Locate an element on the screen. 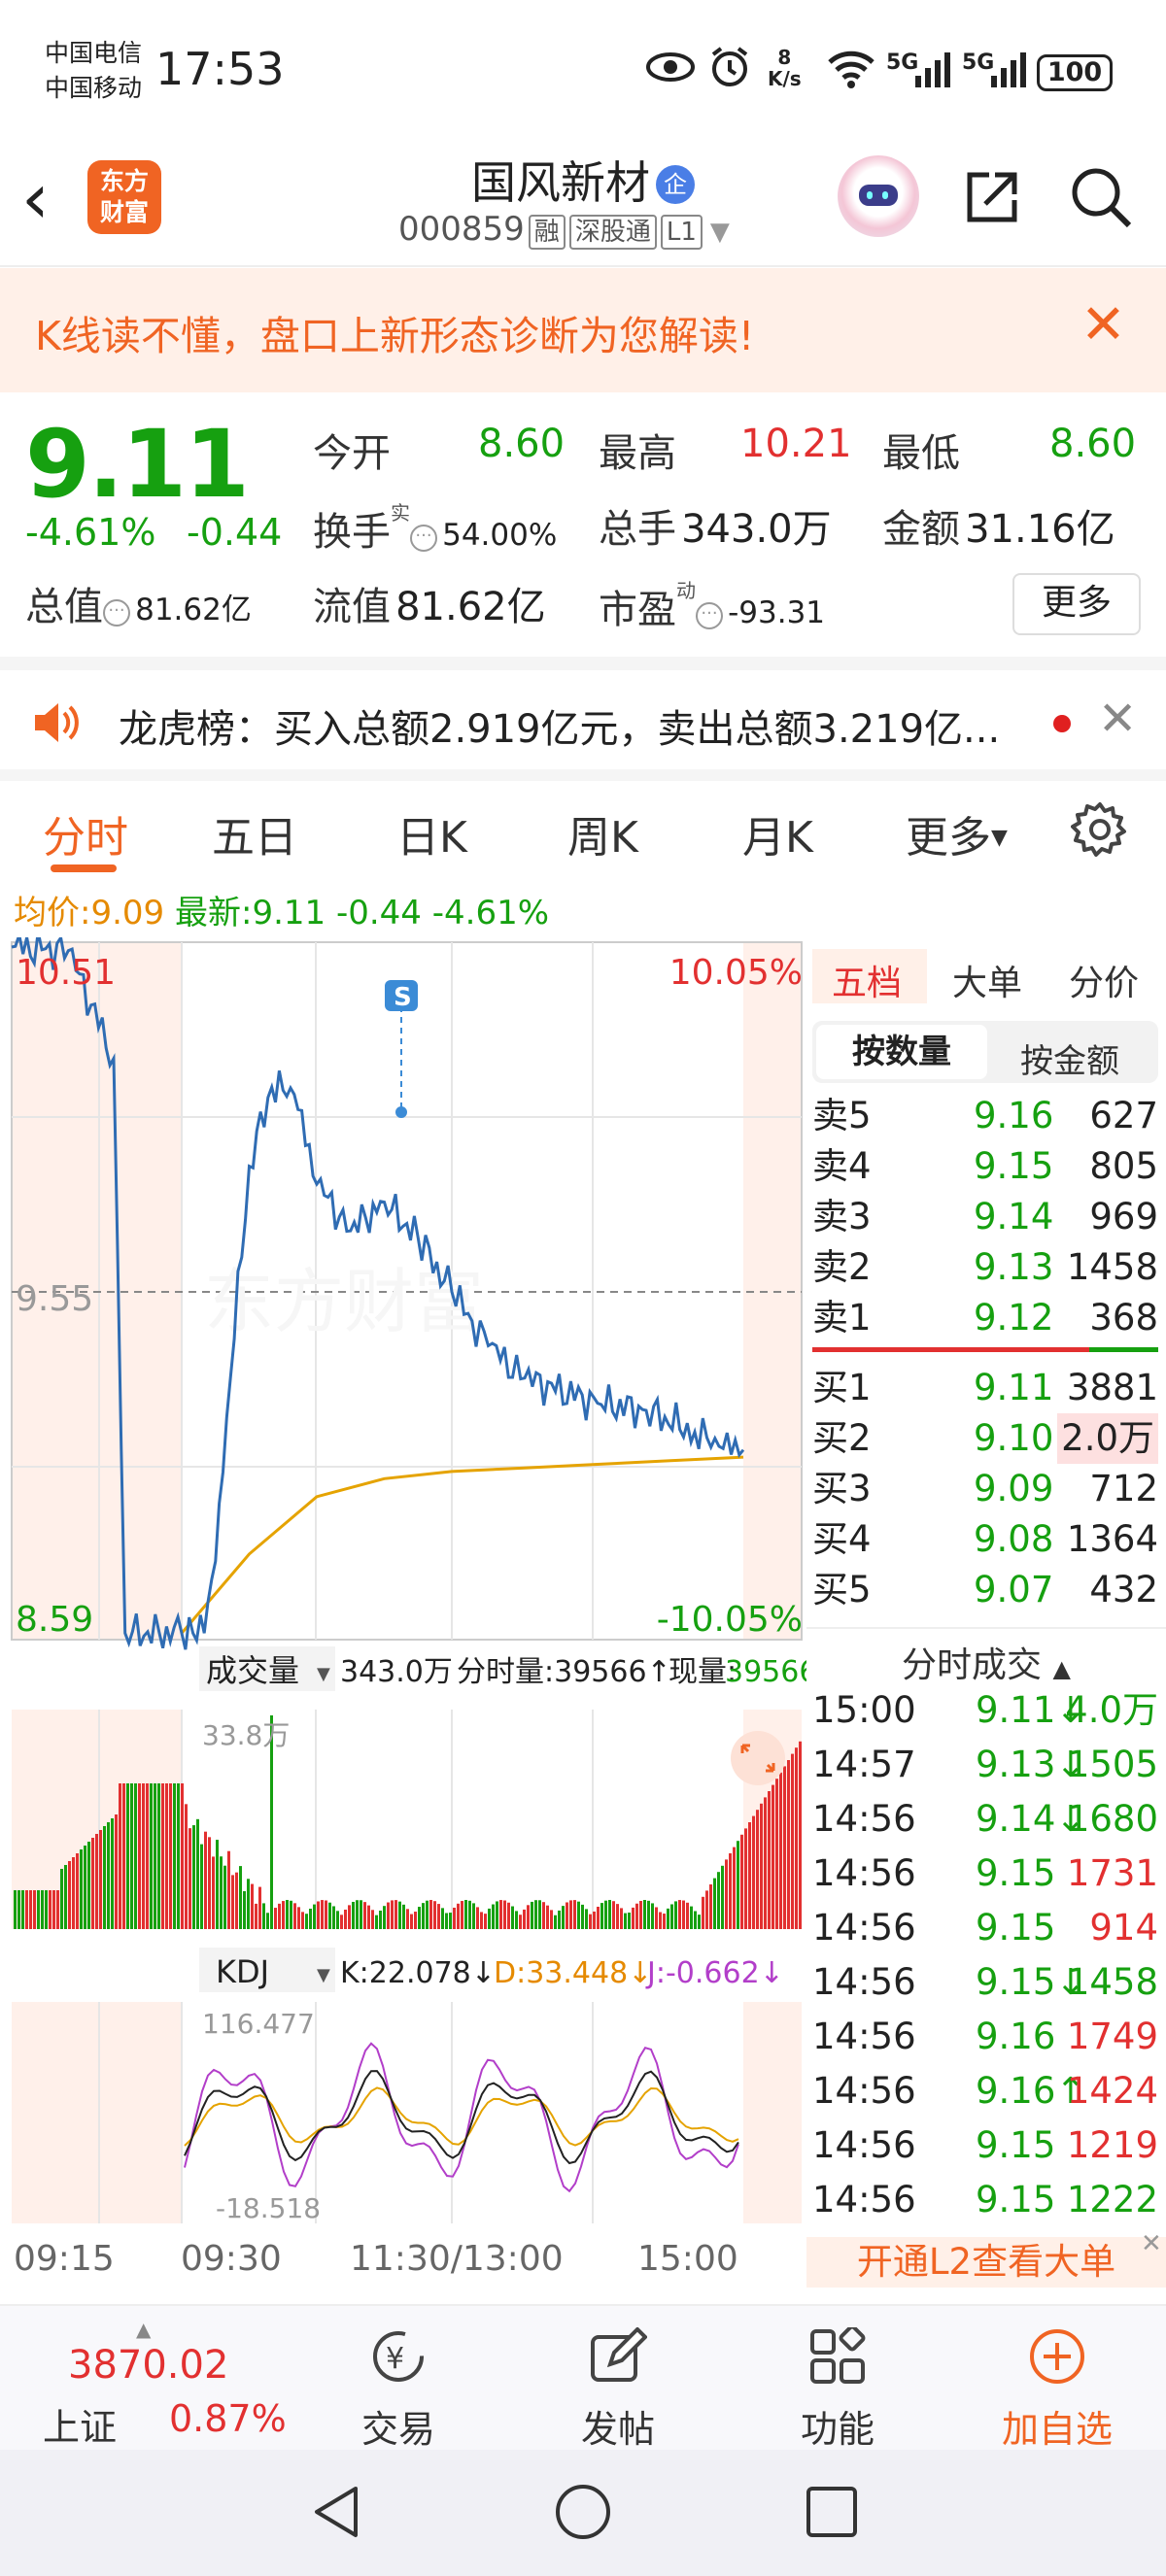 Image resolution: width=1166 pixels, height=2576 pixels. chart-info-line: 均价:9.09 最新:9.11 -0.44 -4.61% is located at coordinates (282, 913).